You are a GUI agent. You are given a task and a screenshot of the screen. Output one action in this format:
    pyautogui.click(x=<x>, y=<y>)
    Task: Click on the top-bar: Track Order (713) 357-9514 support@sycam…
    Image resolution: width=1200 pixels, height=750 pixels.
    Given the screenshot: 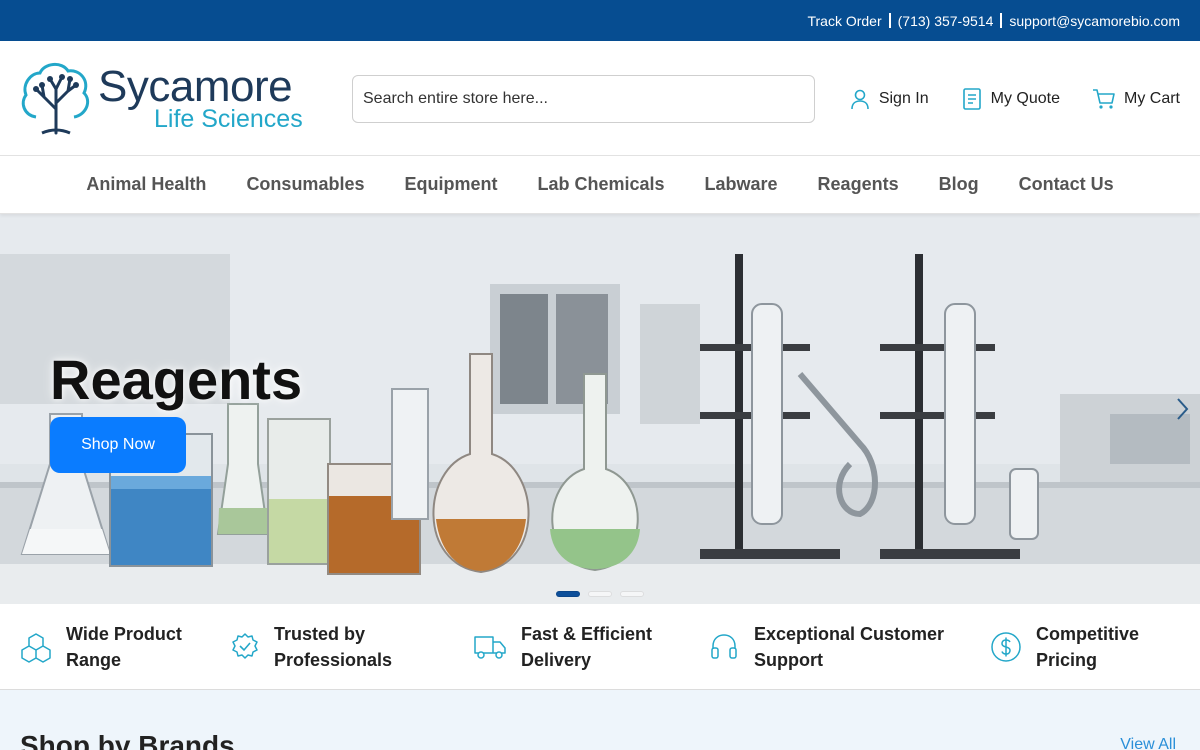 What is the action you would take?
    pyautogui.click(x=600, y=20)
    